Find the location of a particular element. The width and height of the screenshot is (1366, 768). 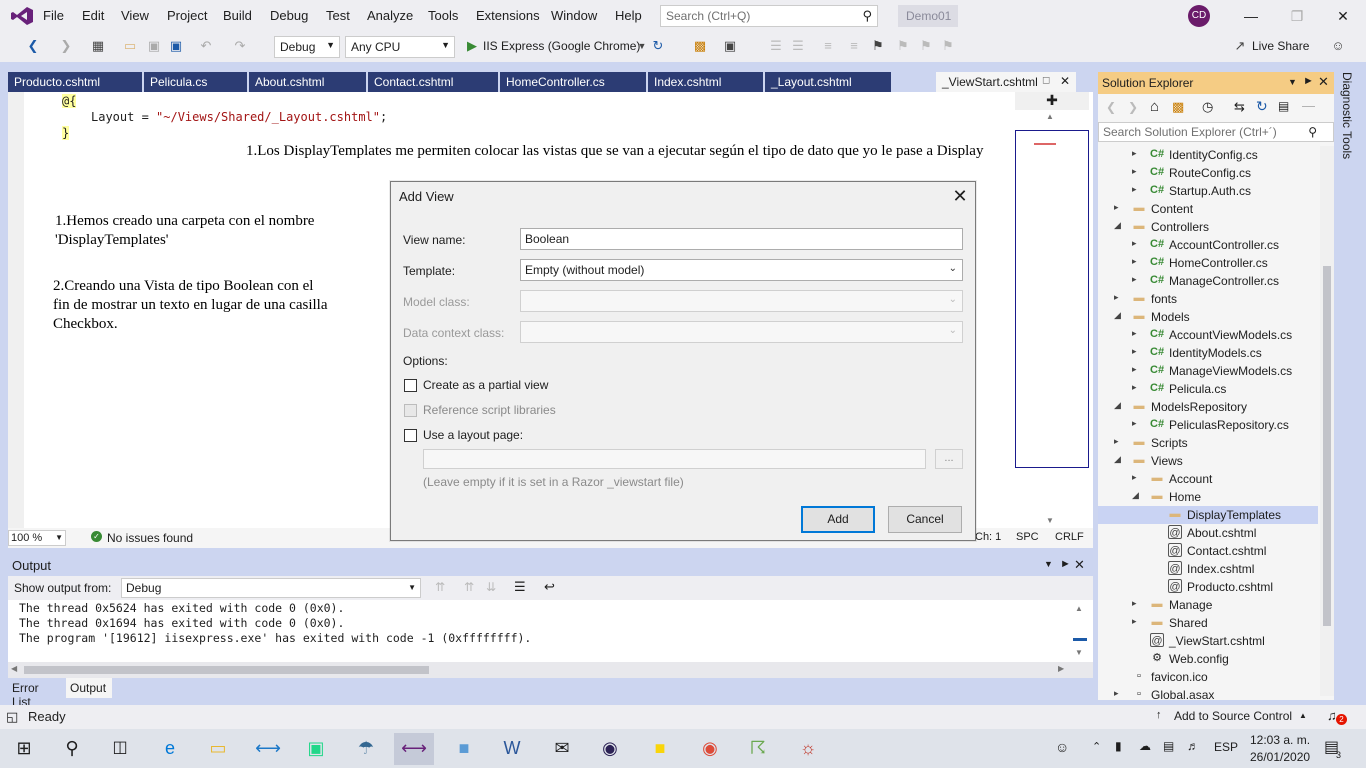

dialog-close-icon: ✕ is located at coordinates (960, 196).